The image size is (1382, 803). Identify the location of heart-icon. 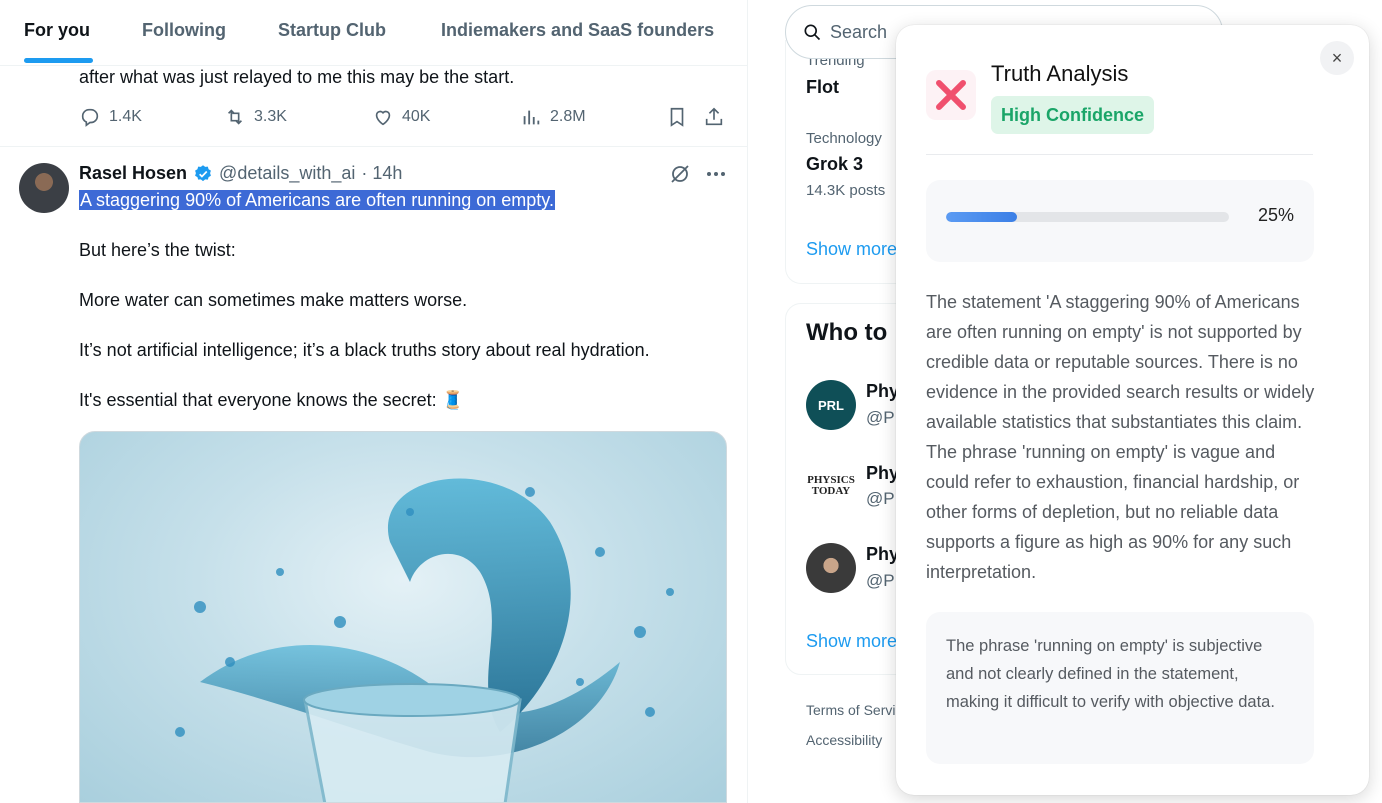
(383, 118).